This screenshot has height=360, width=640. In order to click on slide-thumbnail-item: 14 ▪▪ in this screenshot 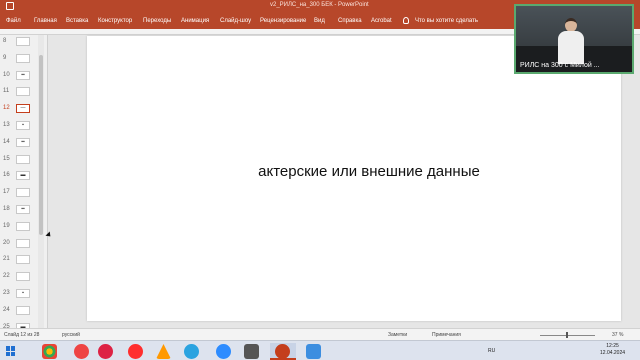, I will do `click(22, 144)`.